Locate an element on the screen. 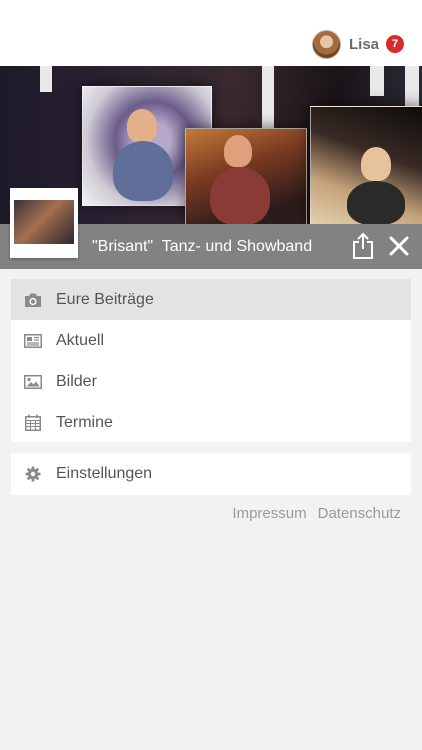 This screenshot has height=750, width=422. page-title: "Brisant" Tanz- und Showband is located at coordinates (202, 246).